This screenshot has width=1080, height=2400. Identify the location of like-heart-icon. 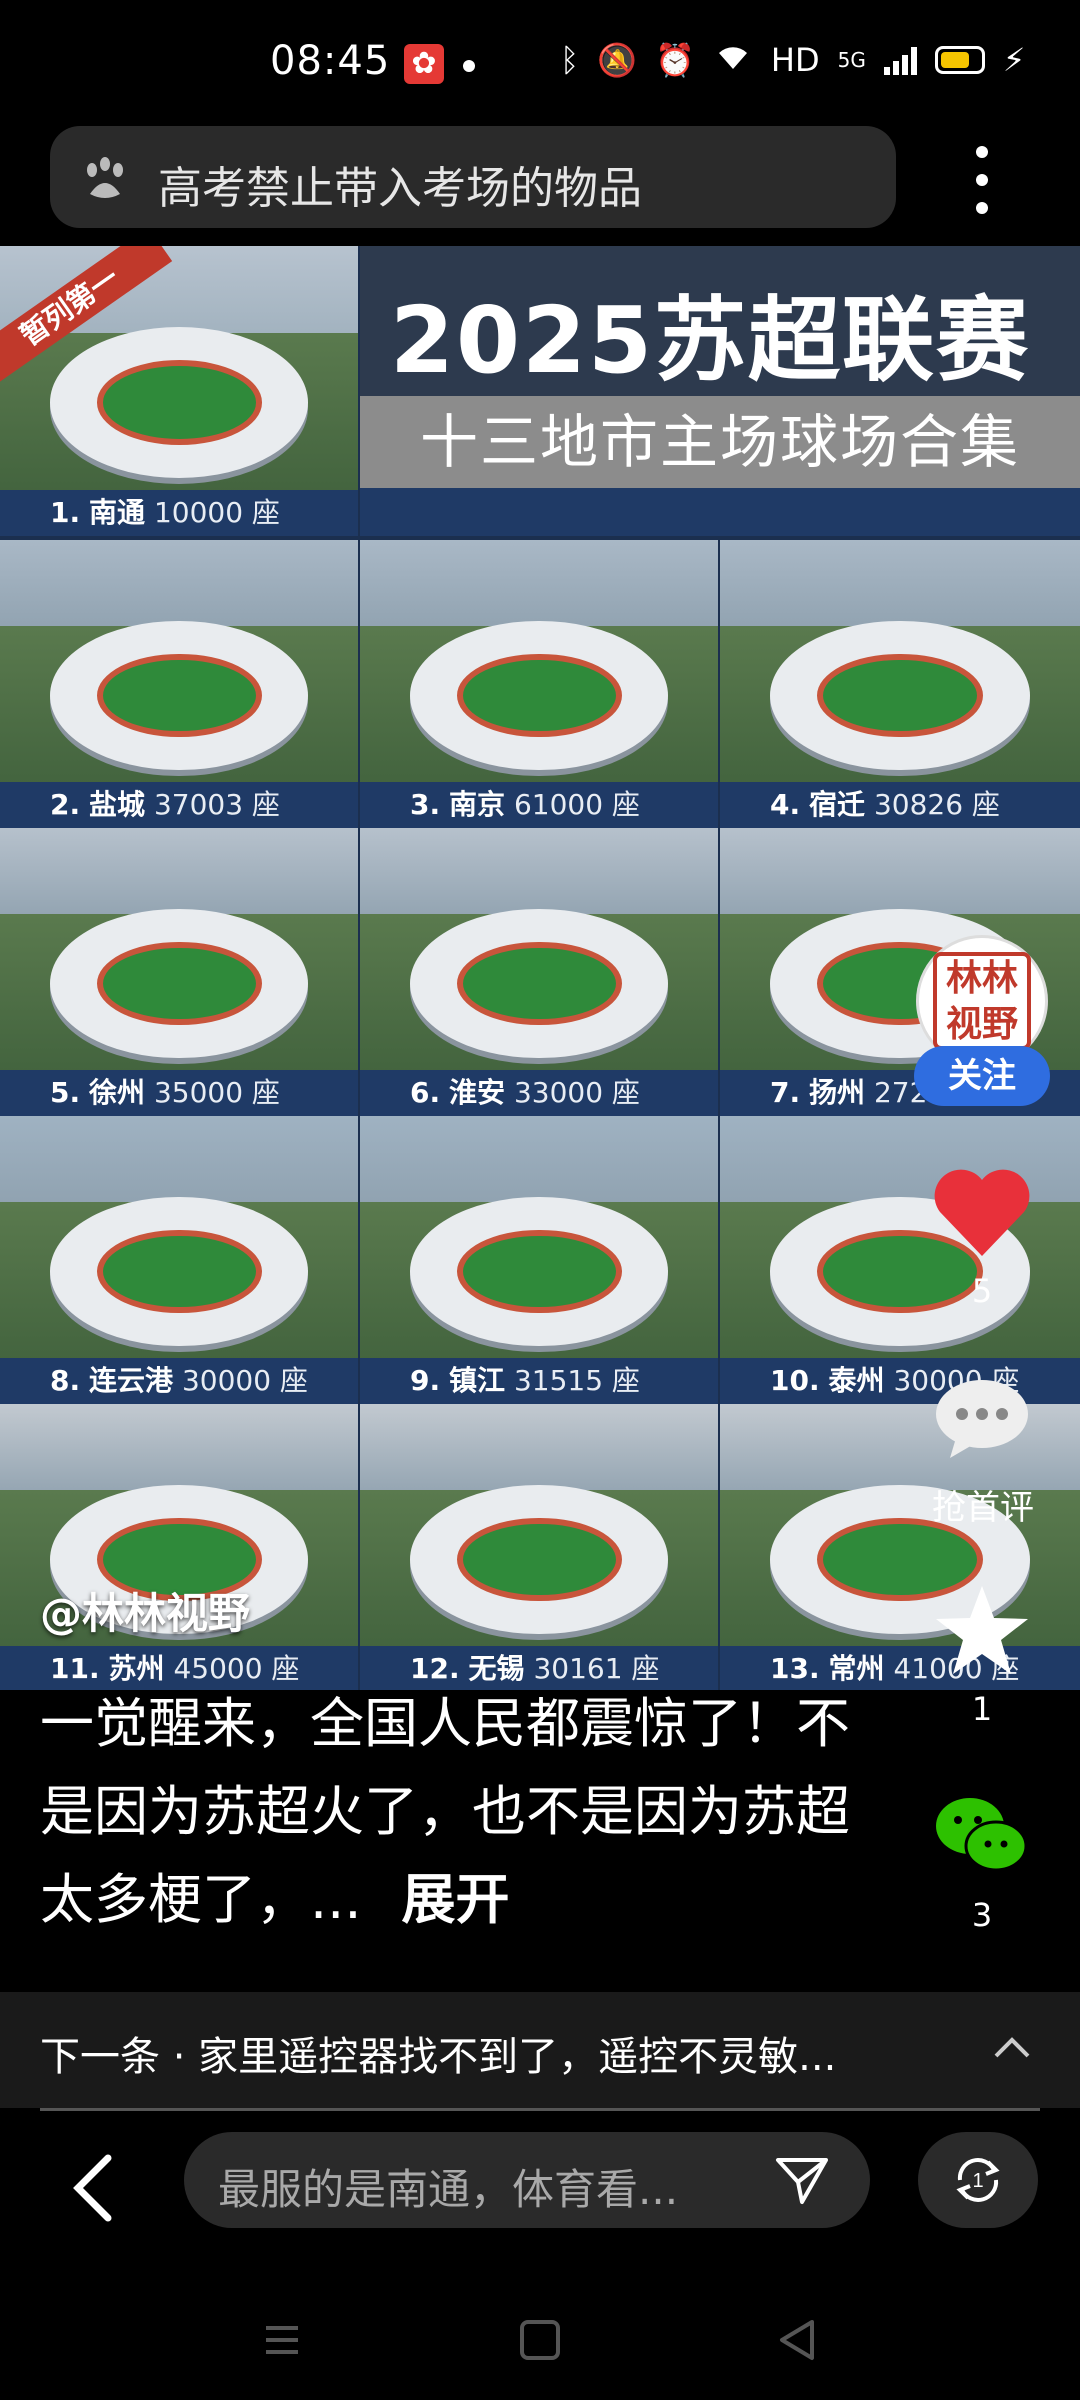
(982, 1213).